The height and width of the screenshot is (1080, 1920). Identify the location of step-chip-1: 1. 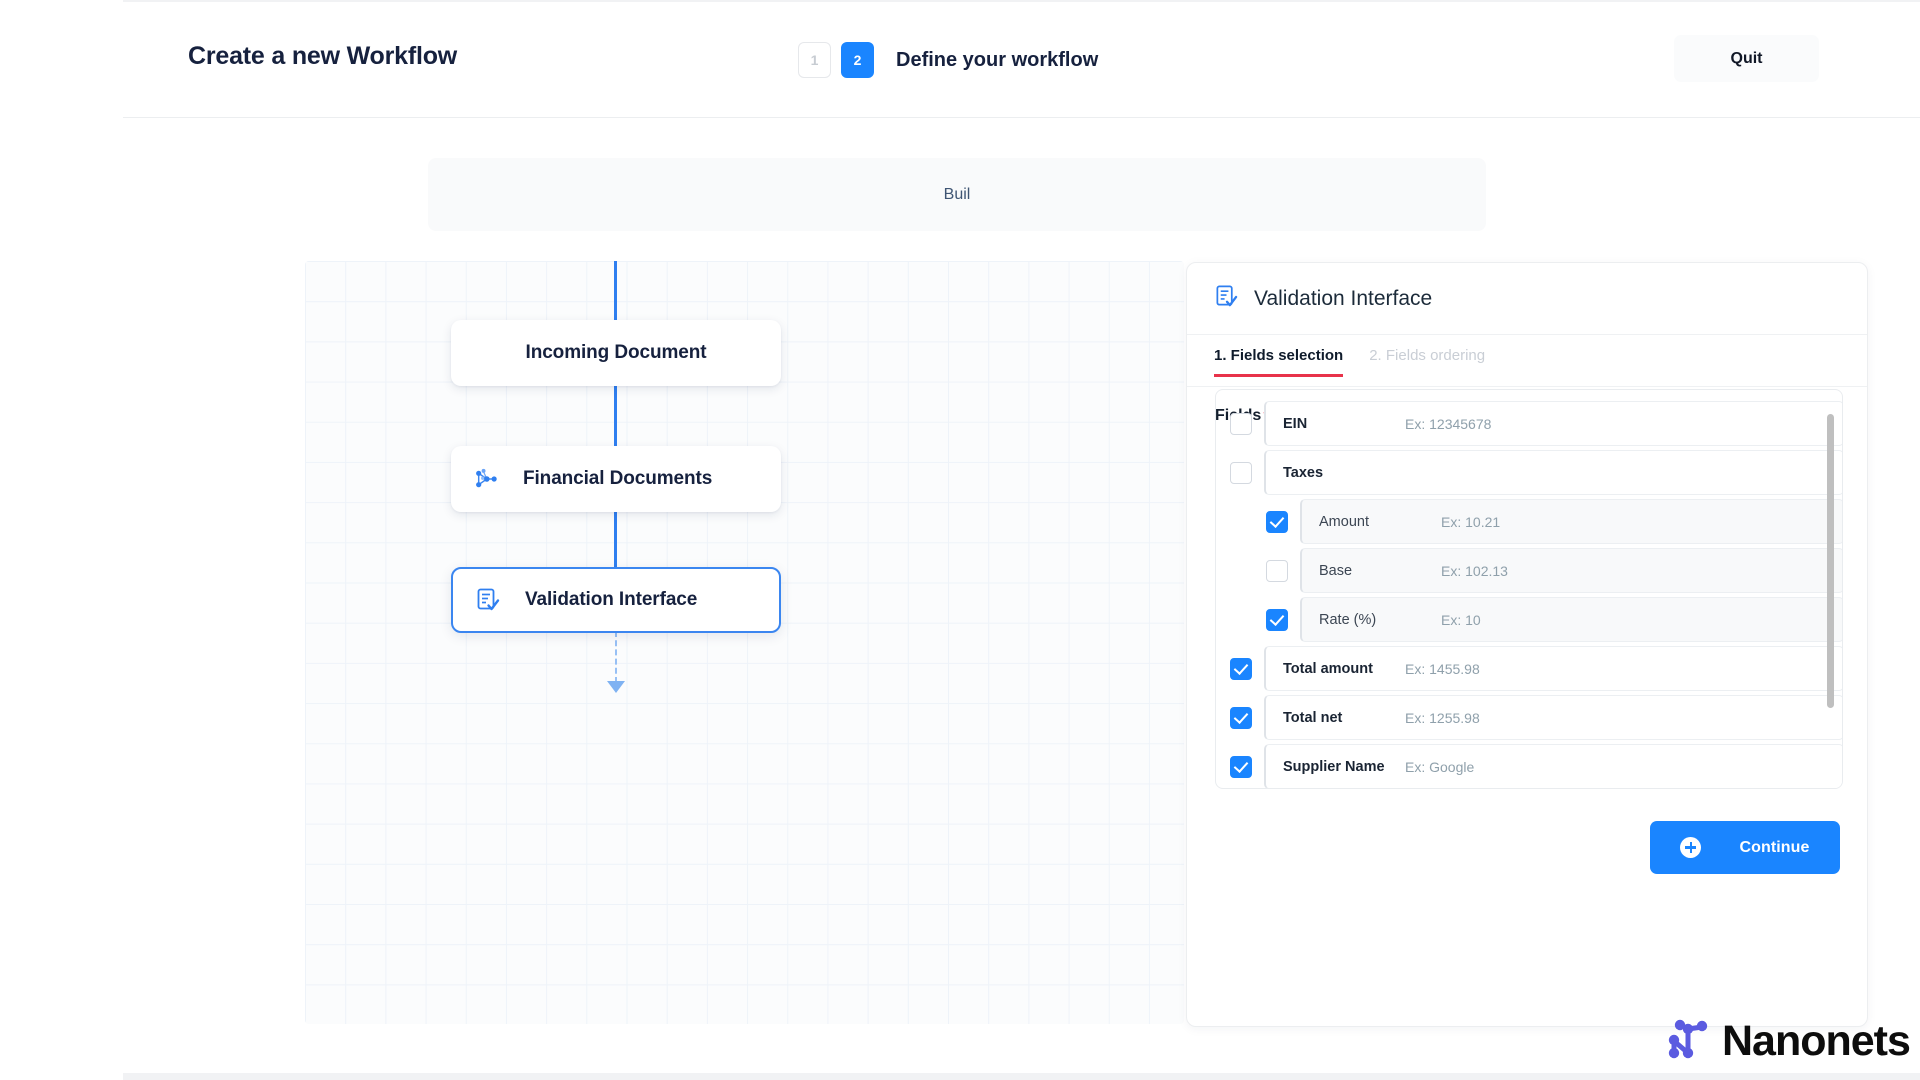
(814, 60).